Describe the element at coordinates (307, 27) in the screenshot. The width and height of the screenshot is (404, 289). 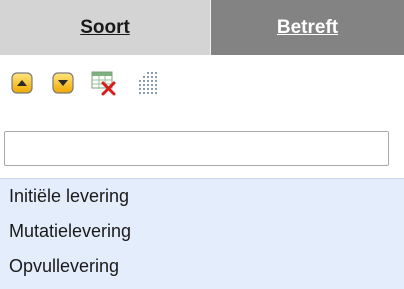
I see `column-header-betreft: Betreft` at that location.